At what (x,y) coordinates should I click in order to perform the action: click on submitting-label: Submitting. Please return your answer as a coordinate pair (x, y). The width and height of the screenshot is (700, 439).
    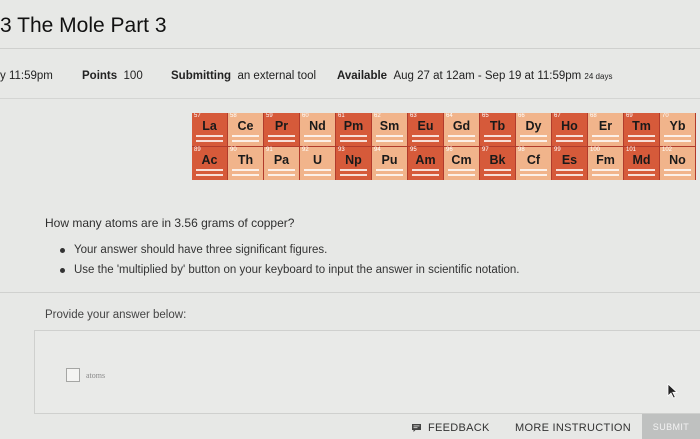
    Looking at the image, I should click on (201, 76).